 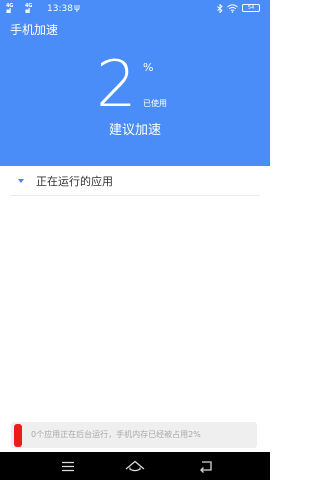 I want to click on memory-percent-value: 2, so click(x=116, y=85).